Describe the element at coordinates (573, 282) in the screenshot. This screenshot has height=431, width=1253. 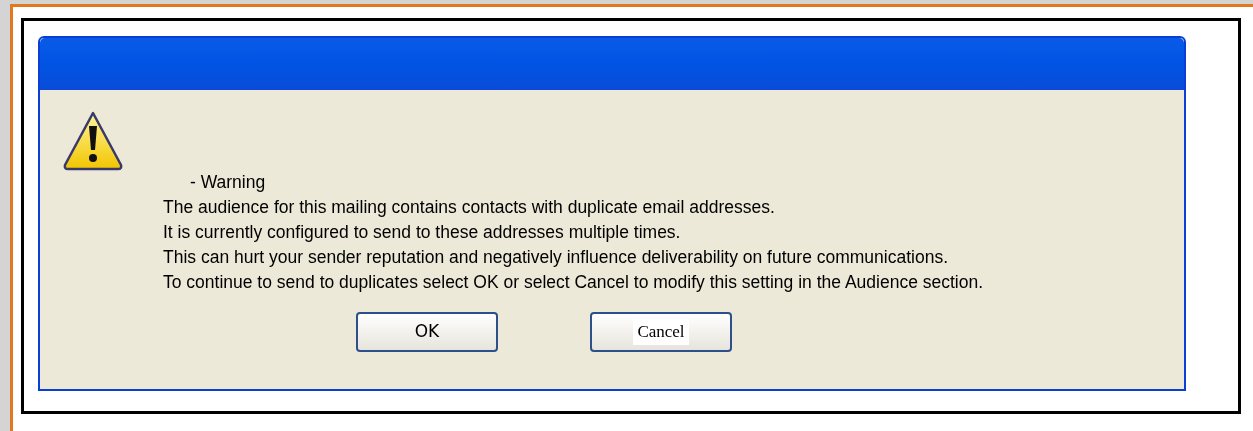
I see `message-line: To continue to send to duplicates select OK or select Cancel to modify this setting in the Audience section.` at that location.